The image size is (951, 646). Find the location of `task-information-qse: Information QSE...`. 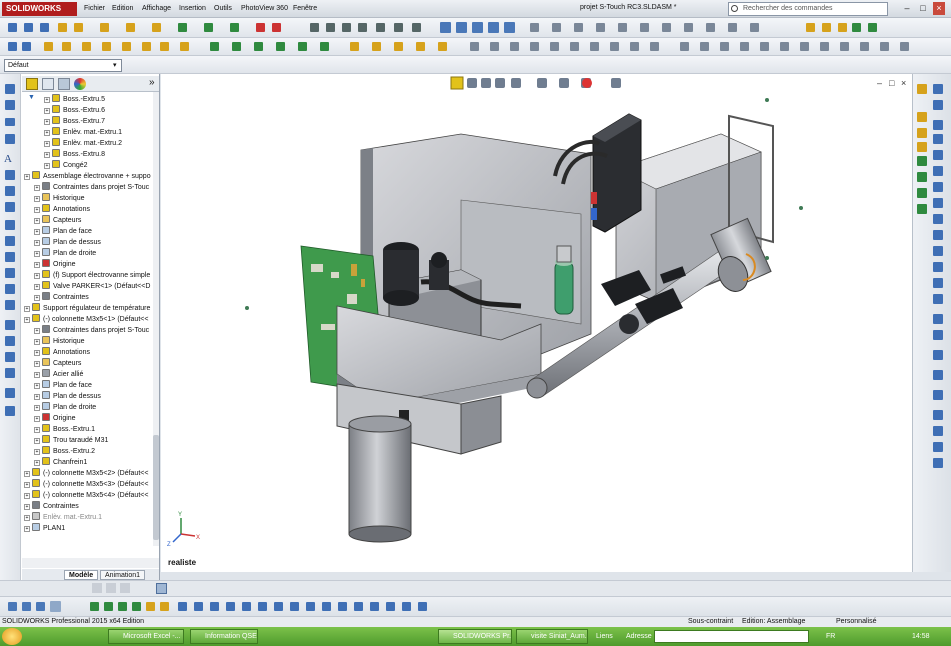

task-information-qse: Information QSE... is located at coordinates (224, 636).